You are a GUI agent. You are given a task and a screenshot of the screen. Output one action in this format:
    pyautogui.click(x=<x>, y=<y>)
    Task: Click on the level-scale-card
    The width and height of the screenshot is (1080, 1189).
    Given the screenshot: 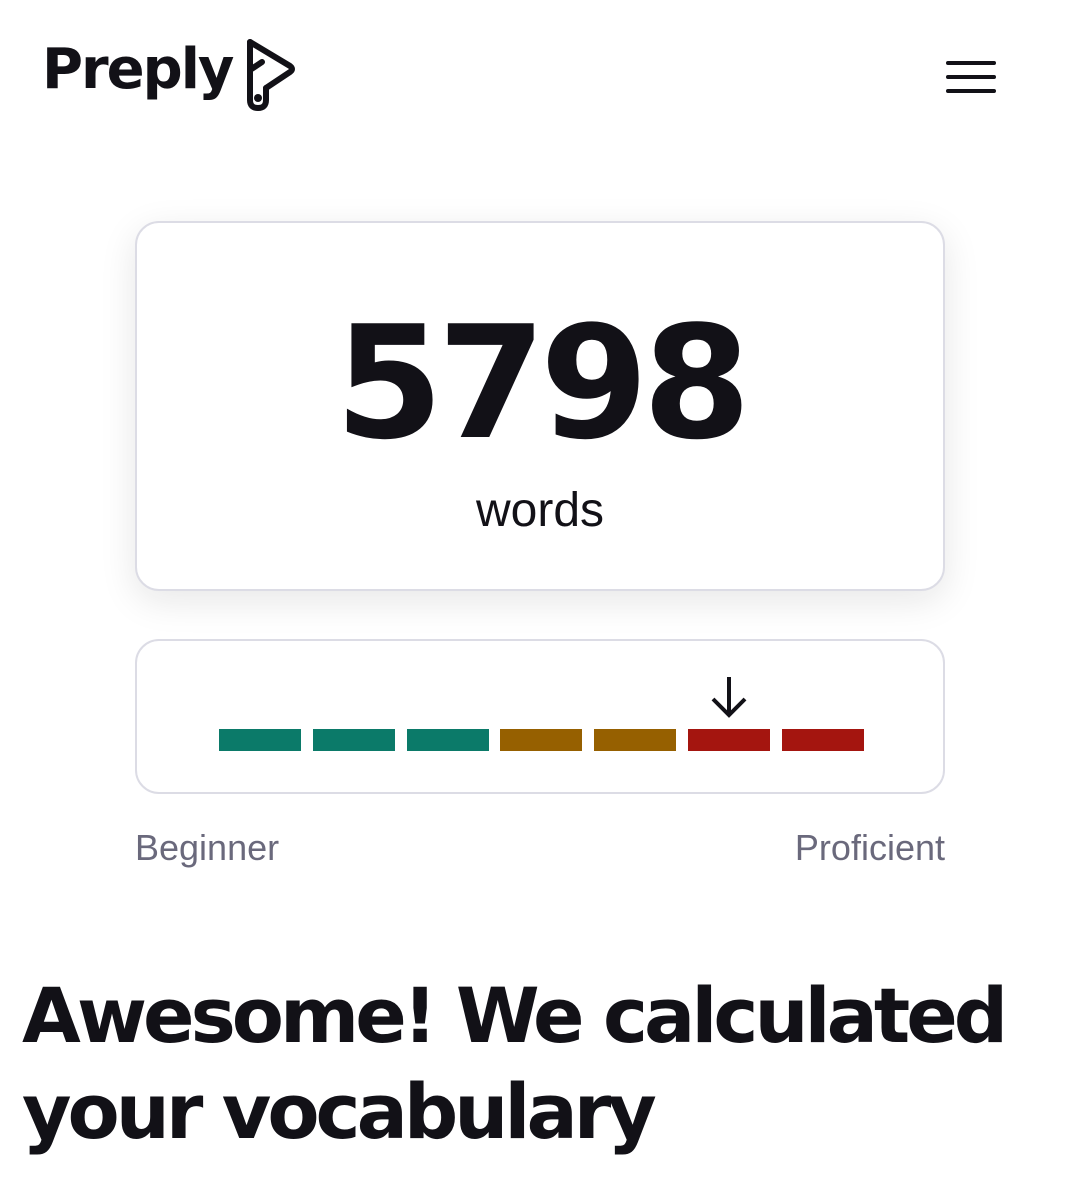 What is the action you would take?
    pyautogui.click(x=540, y=716)
    